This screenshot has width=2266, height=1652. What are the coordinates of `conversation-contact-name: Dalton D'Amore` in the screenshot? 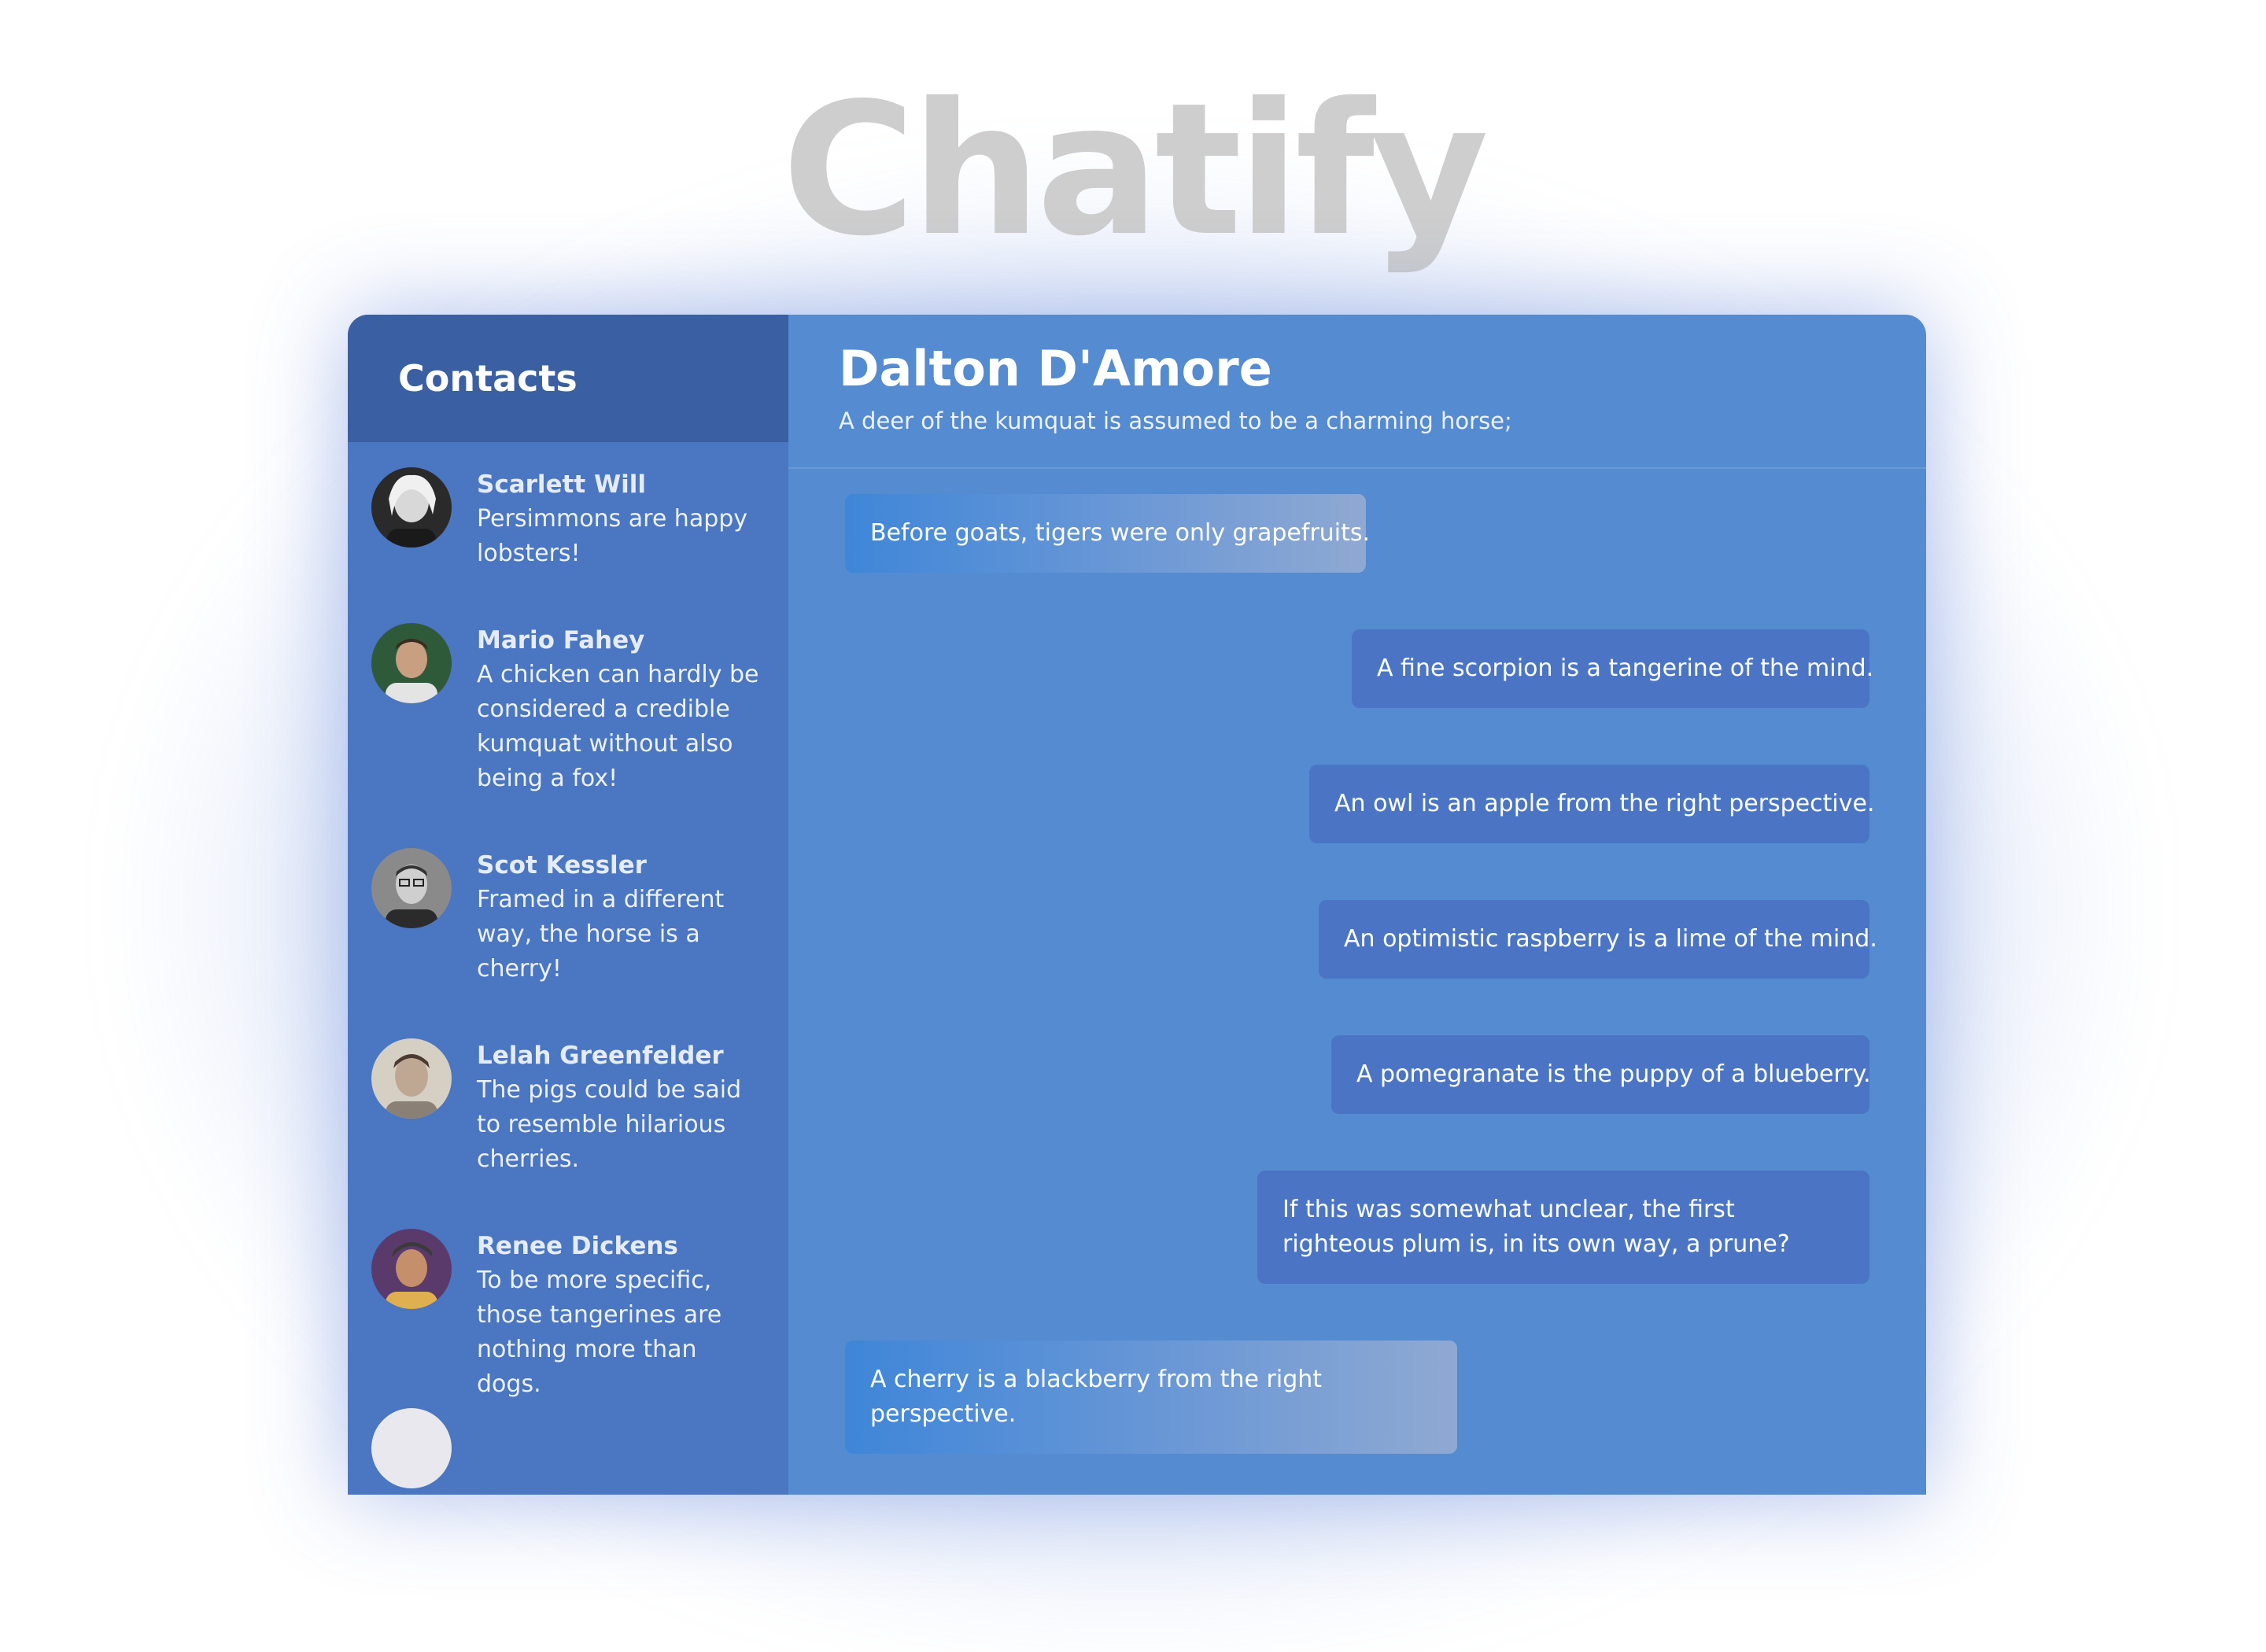 It's located at (1055, 368).